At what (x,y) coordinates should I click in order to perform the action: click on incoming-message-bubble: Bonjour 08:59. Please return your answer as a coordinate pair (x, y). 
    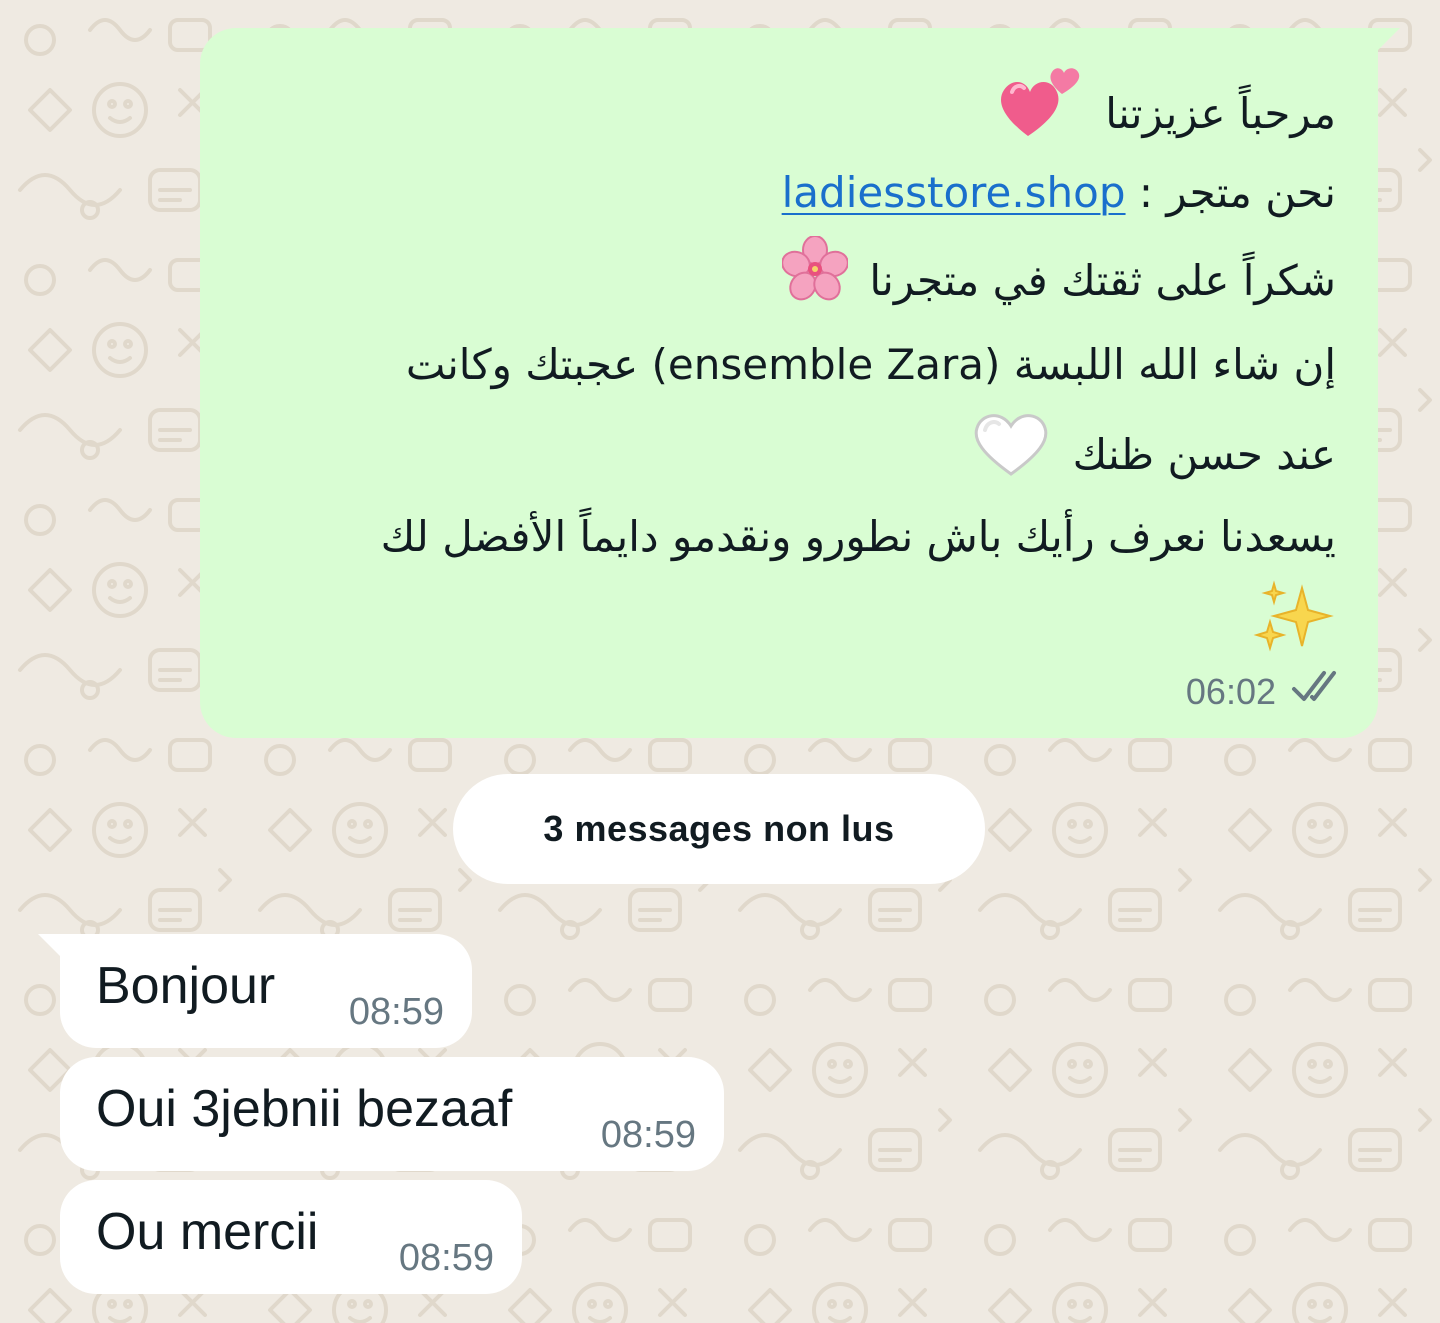
    Looking at the image, I should click on (255, 991).